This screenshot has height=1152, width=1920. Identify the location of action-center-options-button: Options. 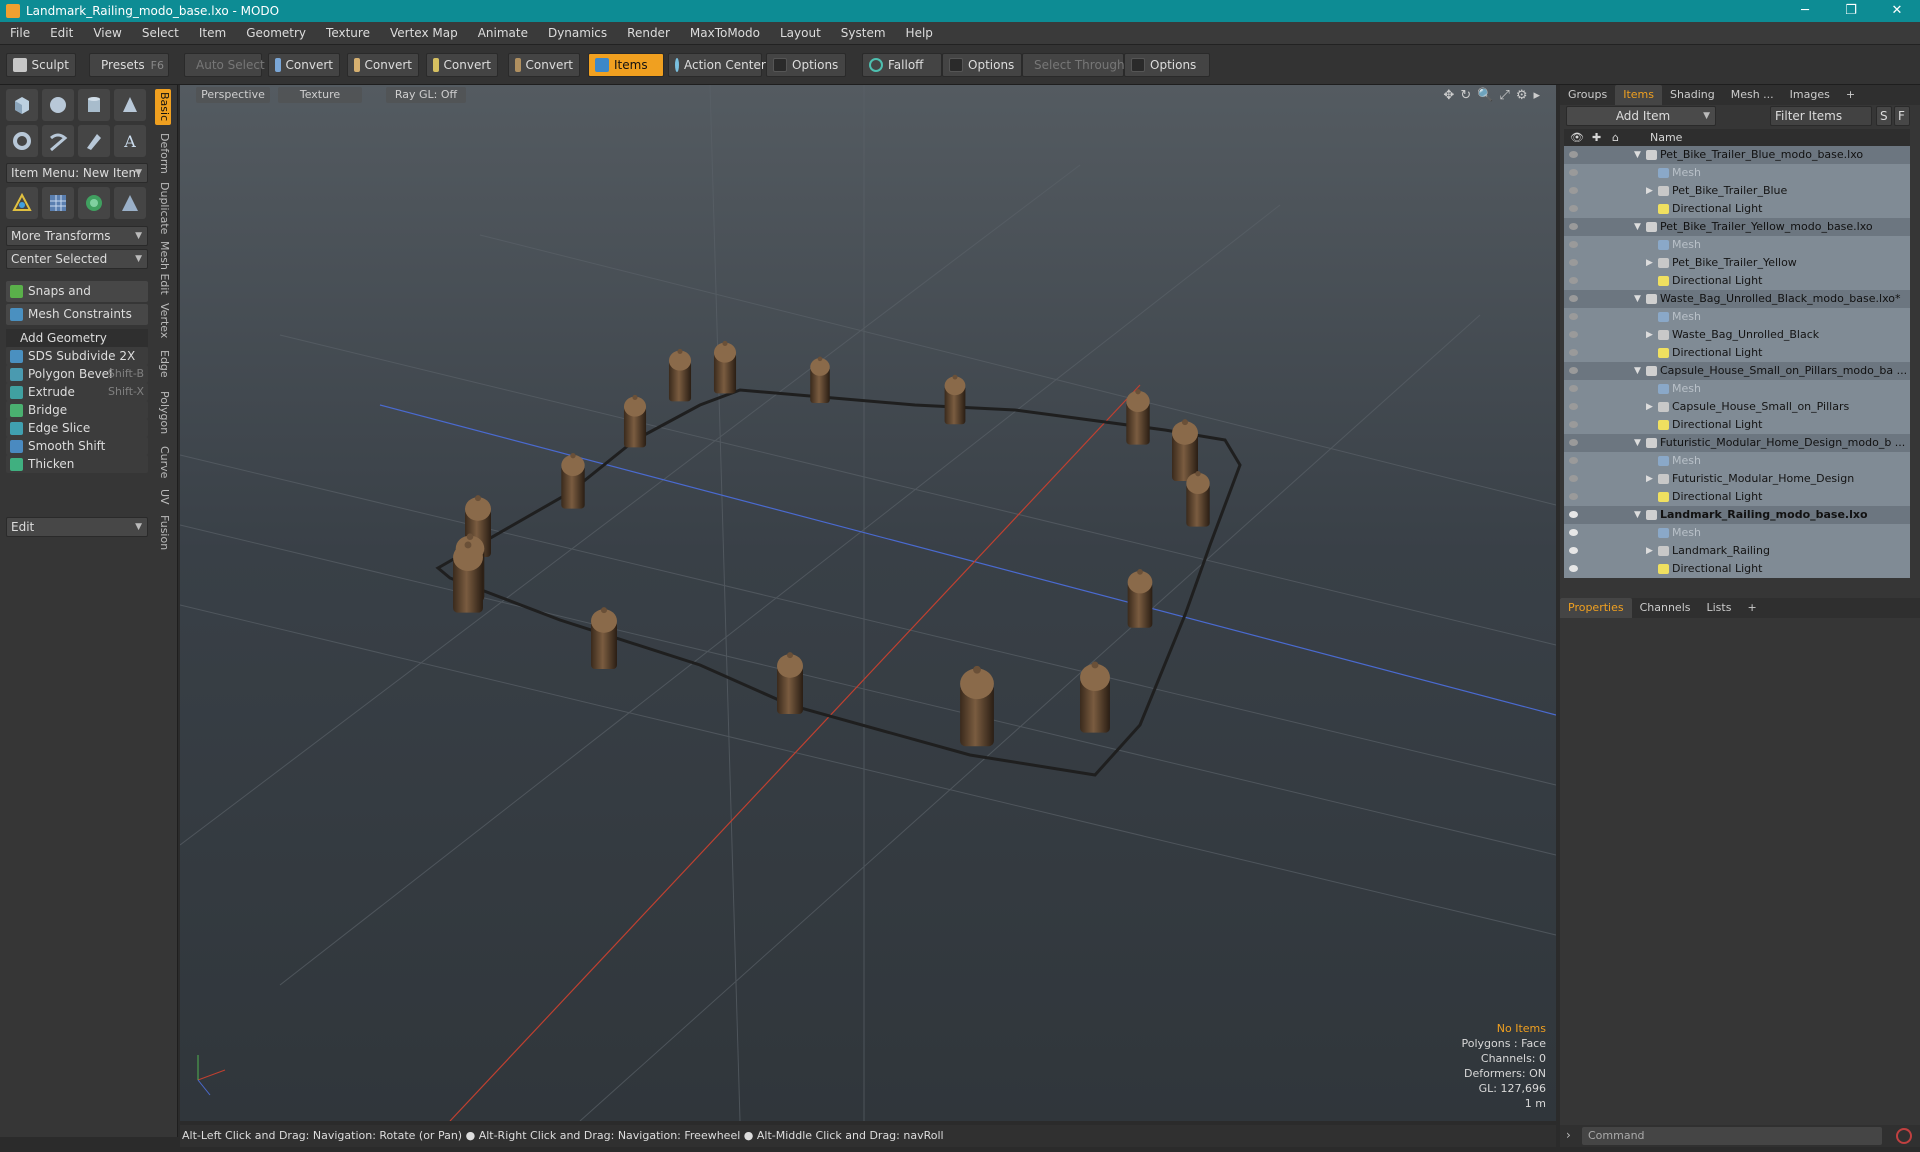
(806, 65).